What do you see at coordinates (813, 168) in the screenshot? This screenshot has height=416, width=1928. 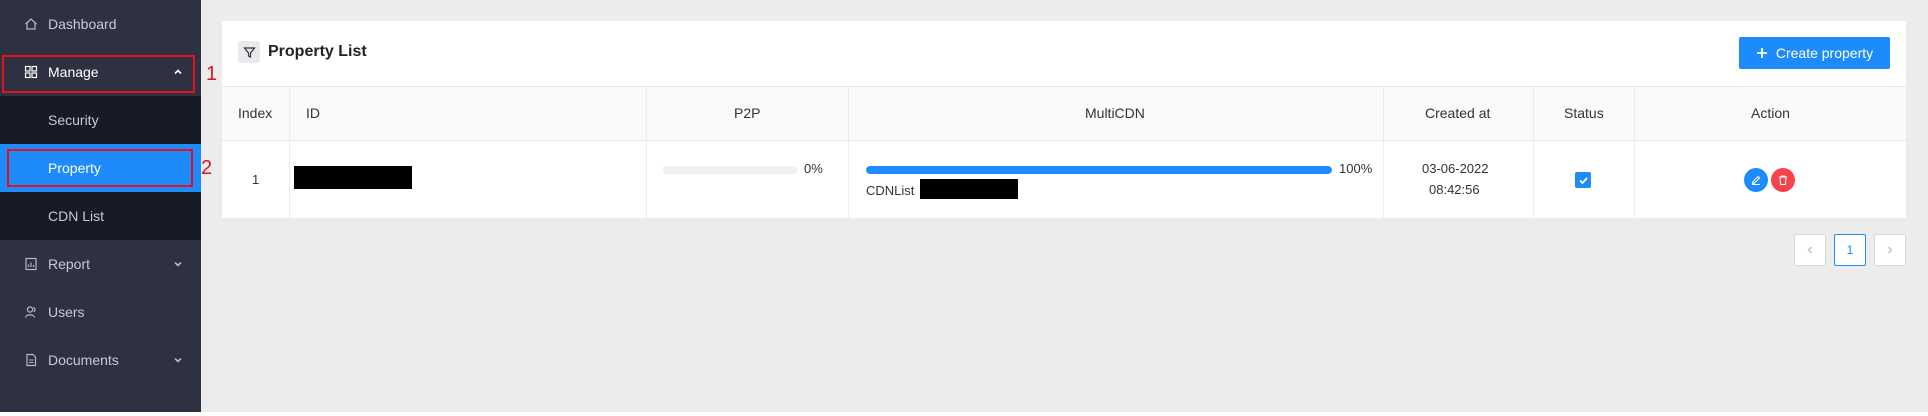 I see `p2p-percent: 0%` at bounding box center [813, 168].